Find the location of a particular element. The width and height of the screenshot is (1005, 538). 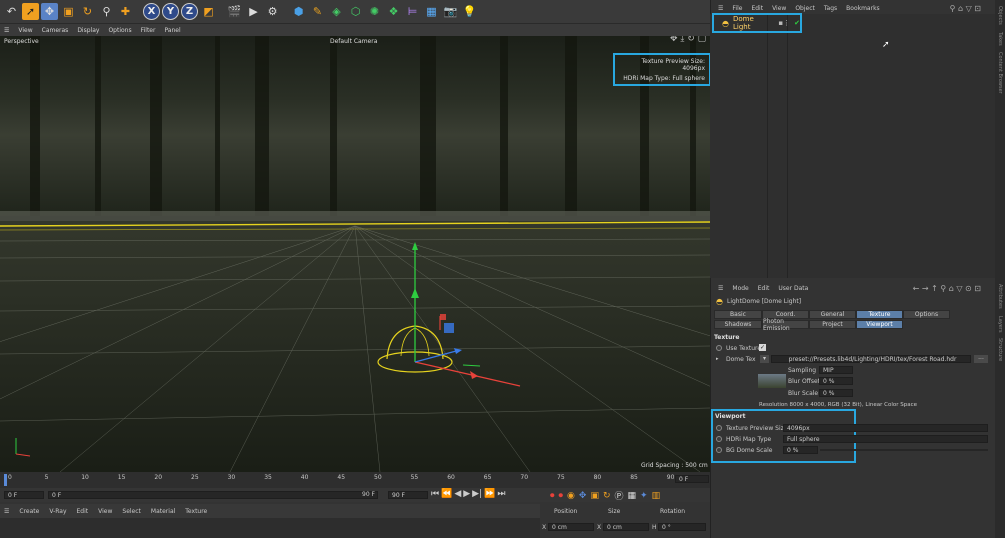

prev-key-icon: ⏪ is located at coordinates (446, 494).